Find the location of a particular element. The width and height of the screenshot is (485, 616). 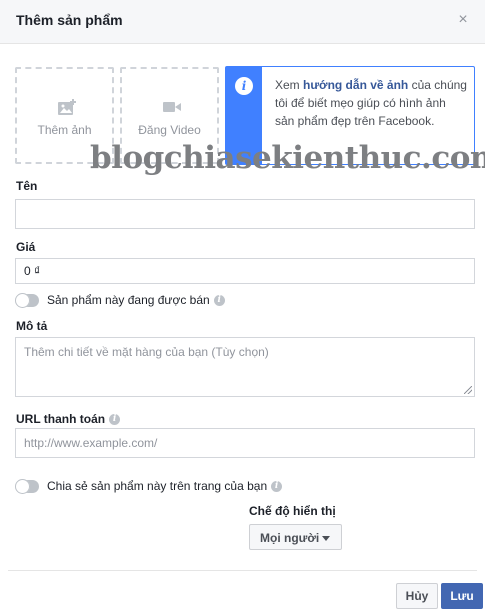

share-text: Chia sẻ sản phẩm này trên trang của bạn i is located at coordinates (165, 486).